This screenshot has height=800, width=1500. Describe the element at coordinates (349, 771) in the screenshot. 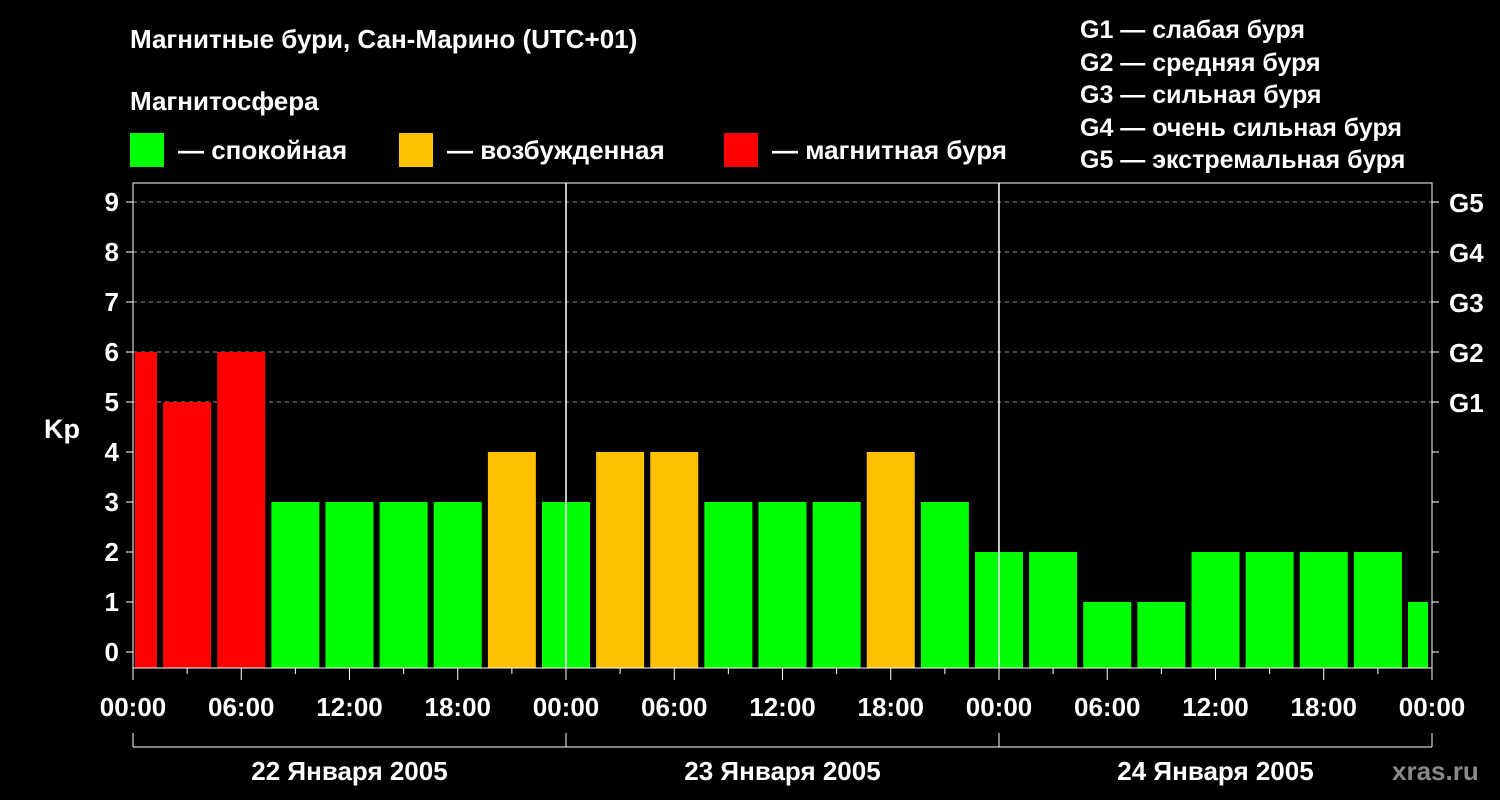

I see `day-label: 22 Января 2005` at that location.